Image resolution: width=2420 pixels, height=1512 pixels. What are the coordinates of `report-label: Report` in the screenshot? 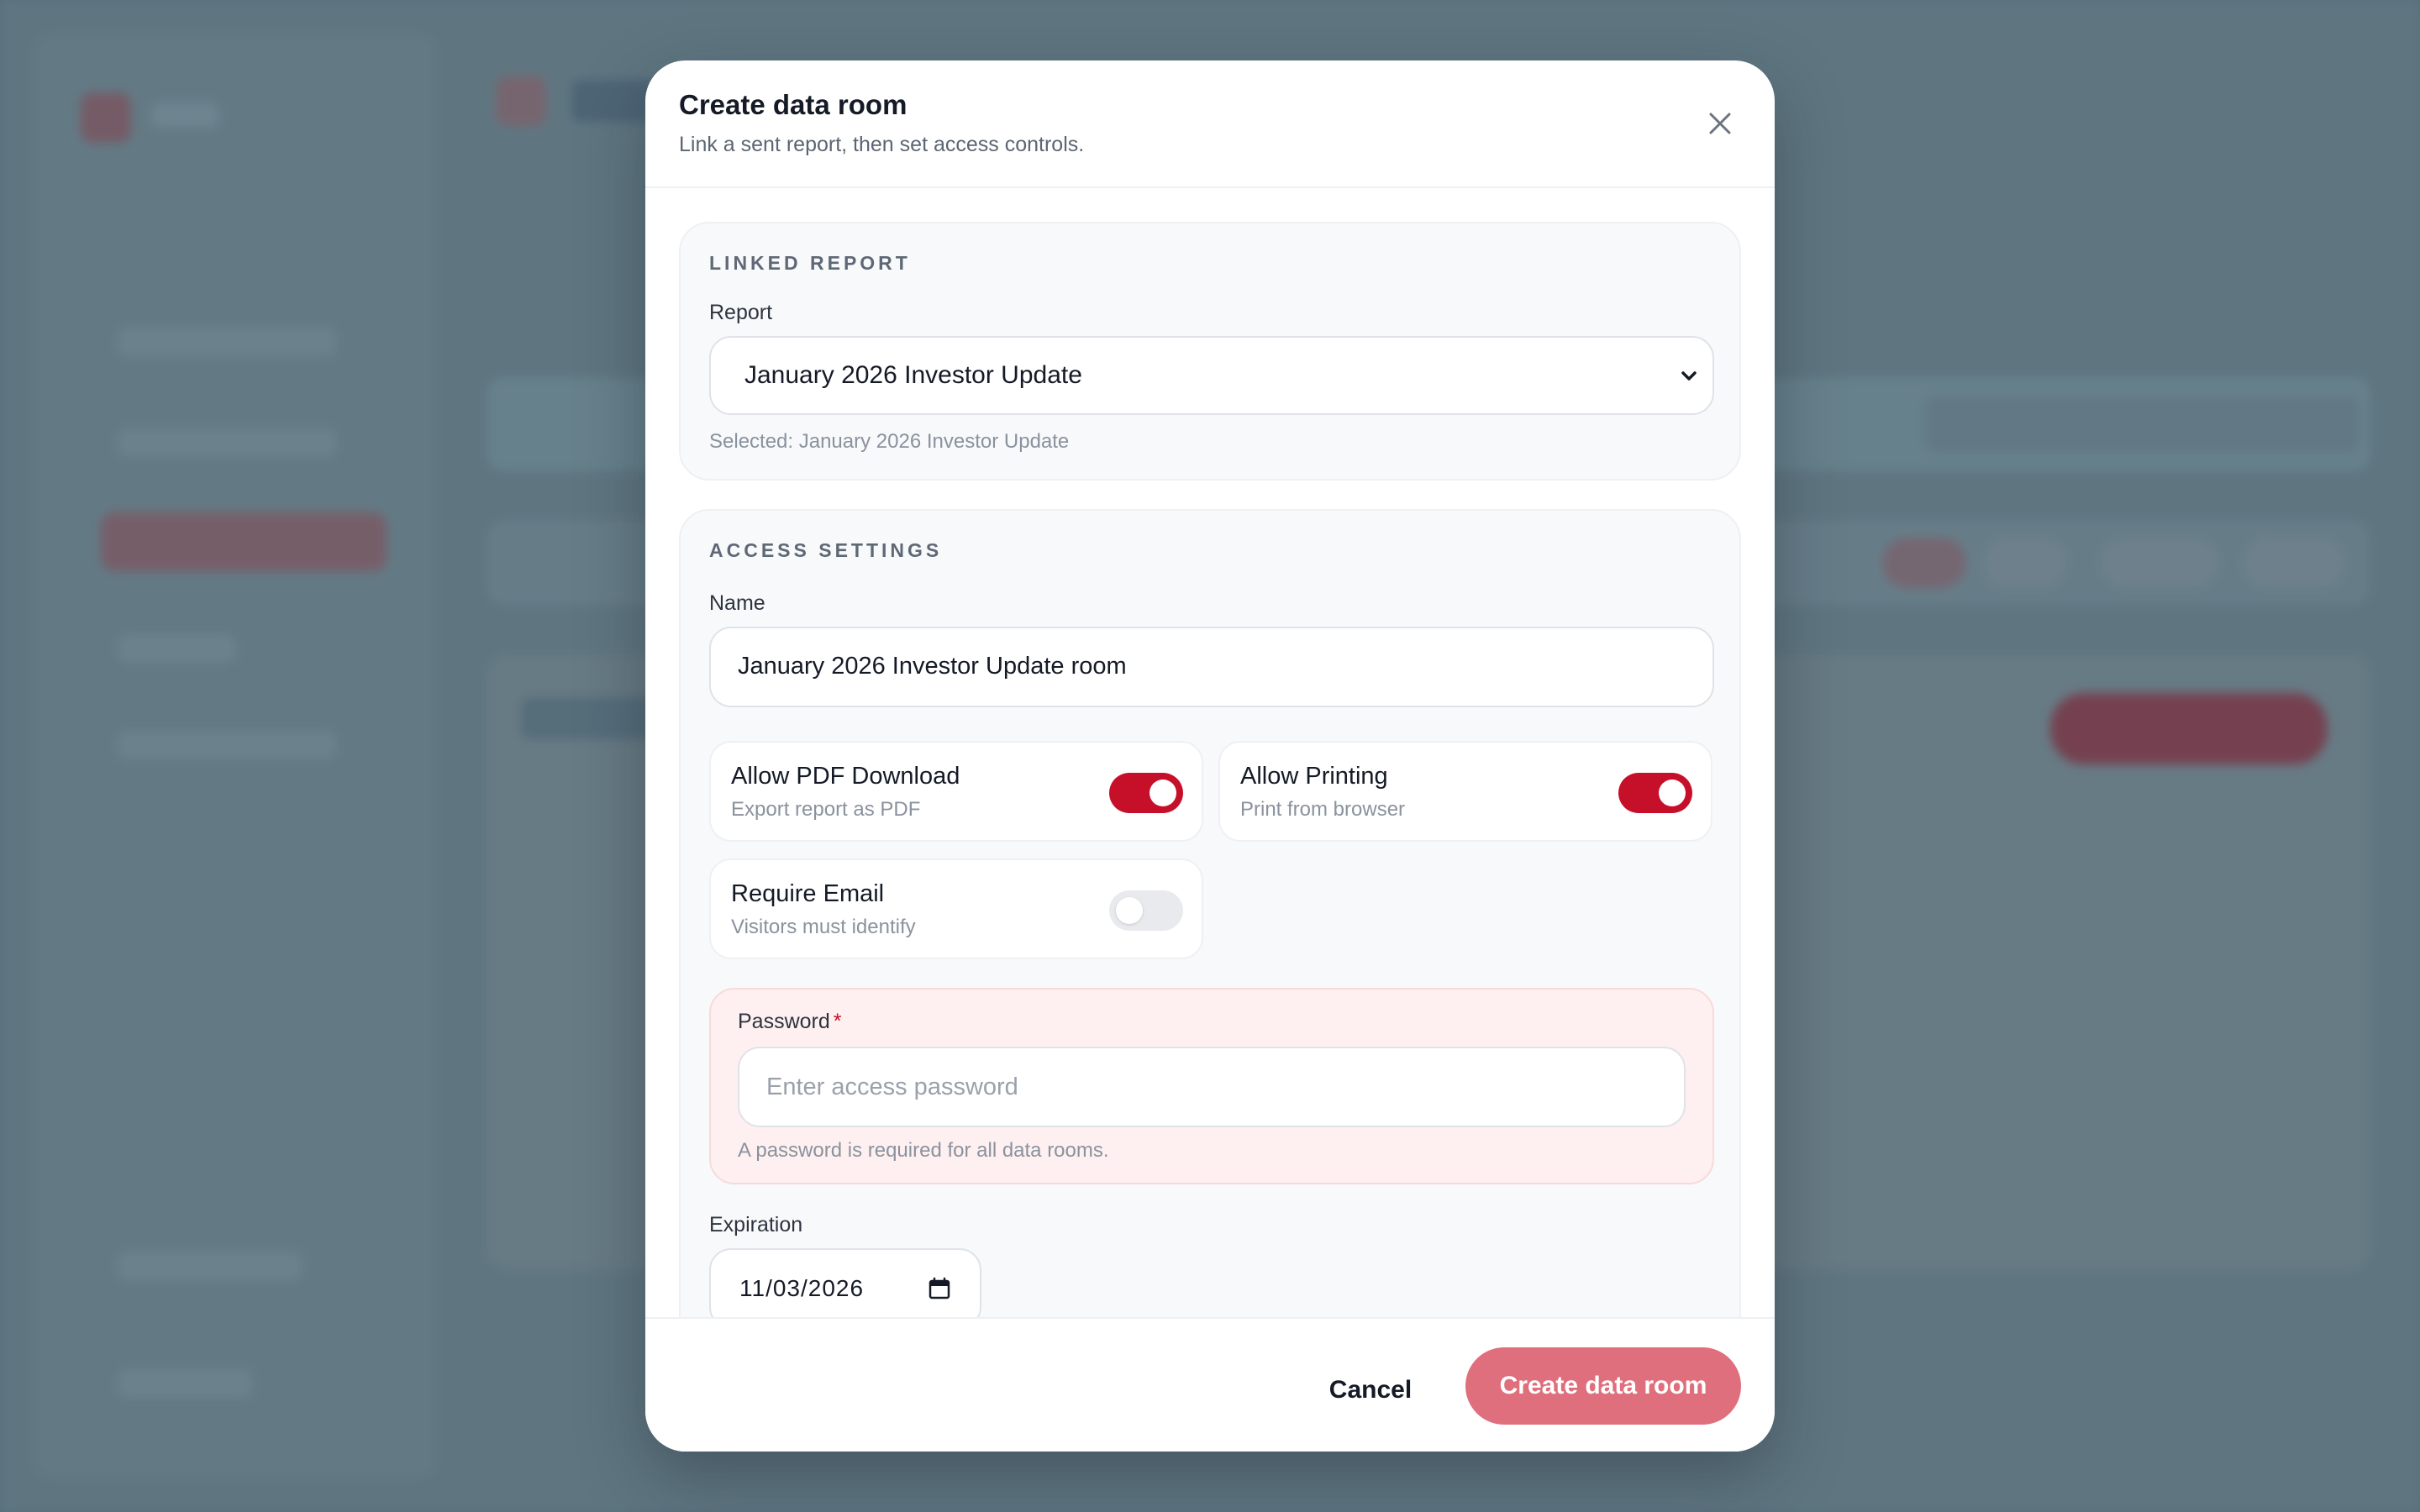 It's located at (741, 312).